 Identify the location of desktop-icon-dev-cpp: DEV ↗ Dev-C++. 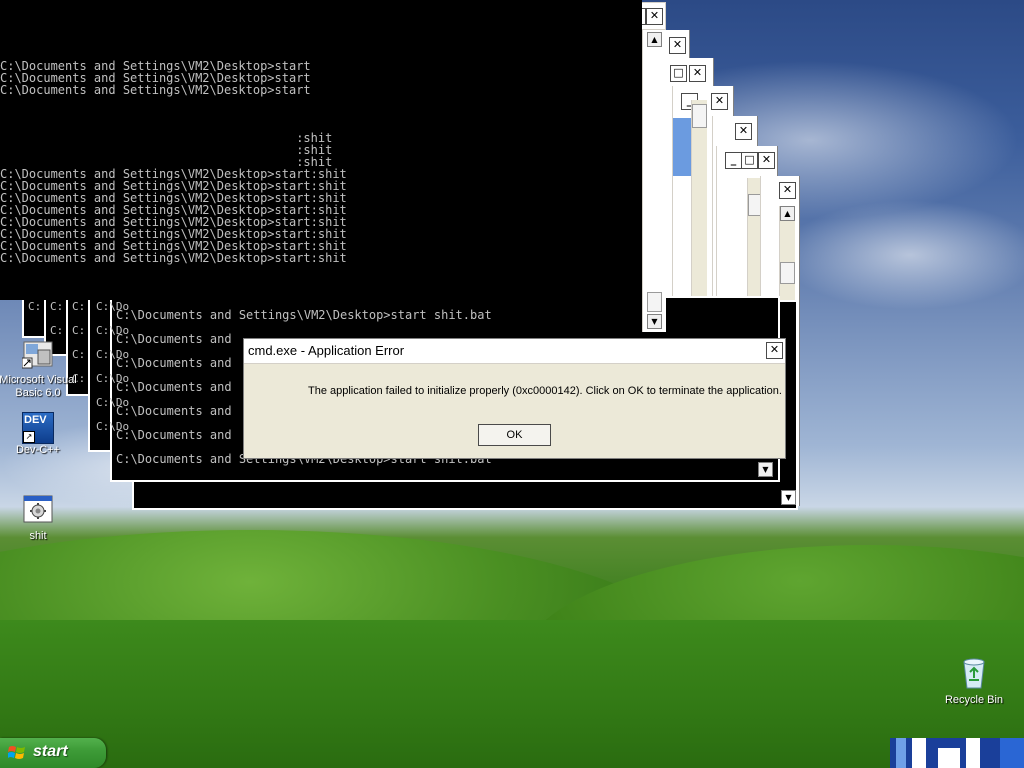
(39, 434).